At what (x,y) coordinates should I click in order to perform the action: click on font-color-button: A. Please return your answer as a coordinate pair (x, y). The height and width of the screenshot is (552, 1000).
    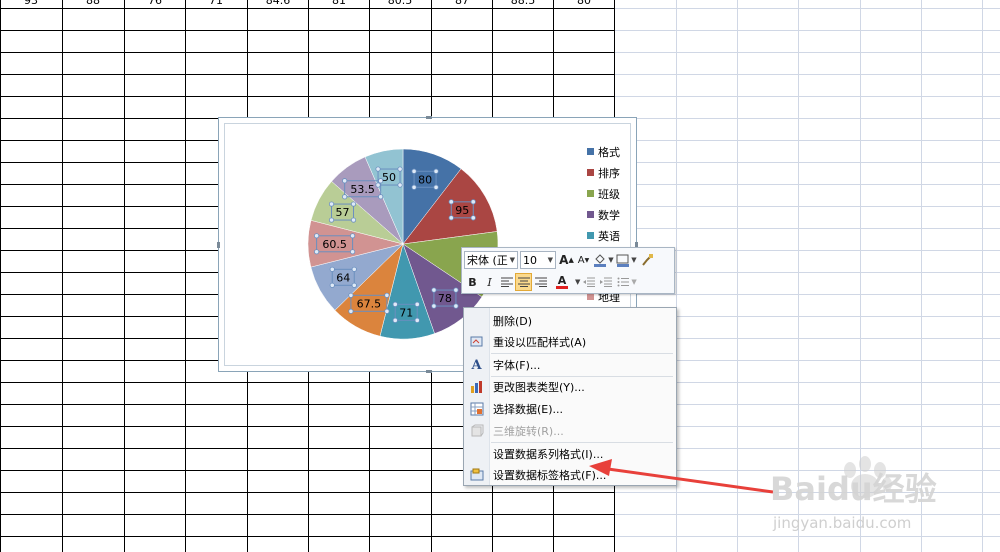
    Looking at the image, I should click on (562, 282).